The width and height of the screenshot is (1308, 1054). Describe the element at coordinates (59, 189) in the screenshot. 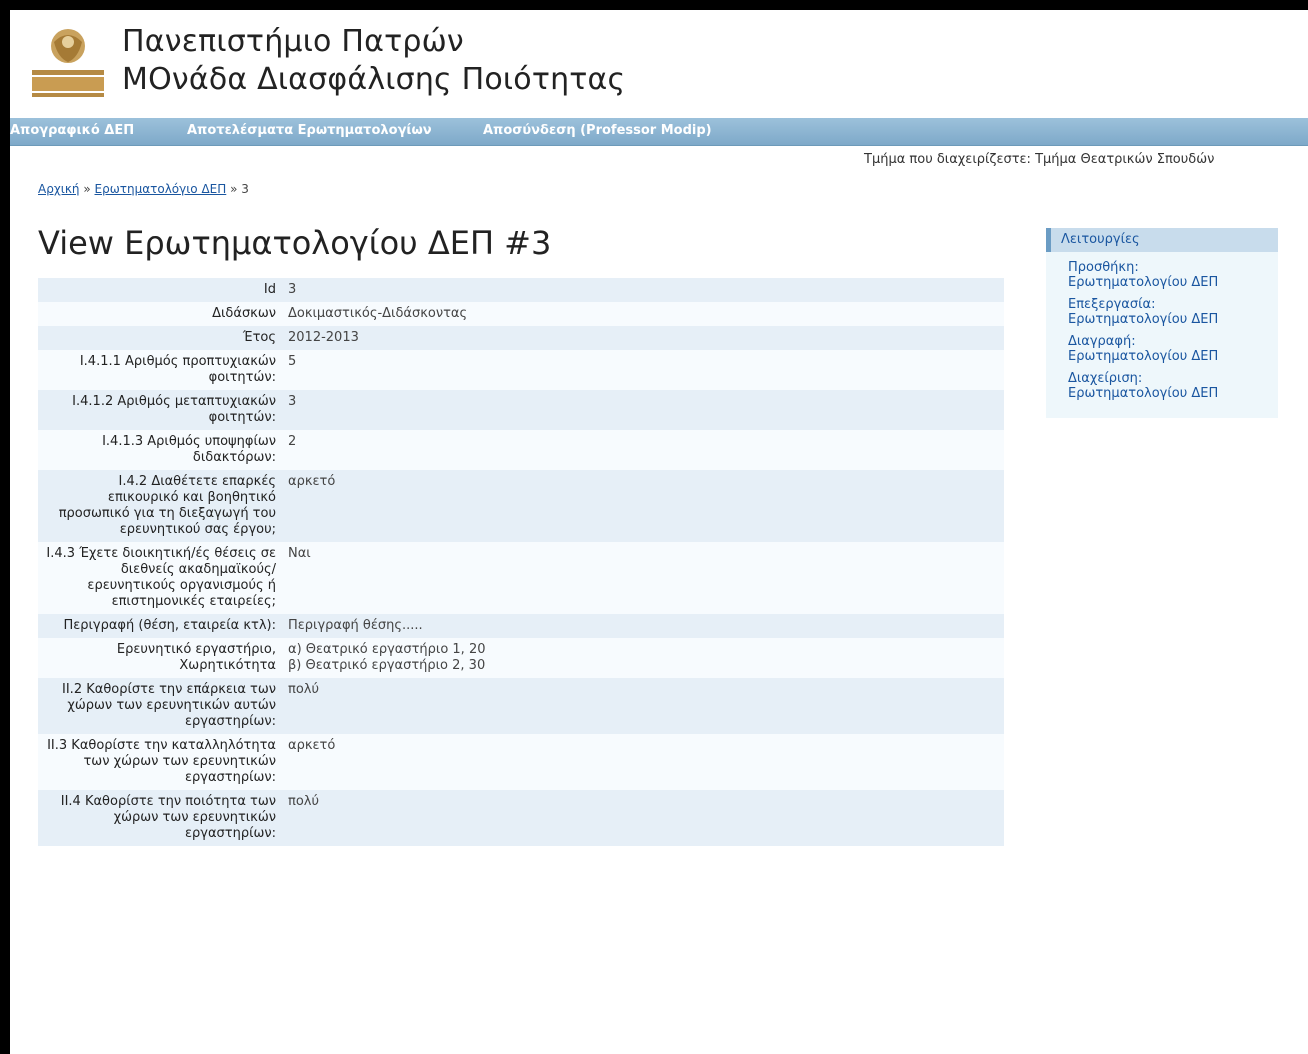

I see `breadcrumb-home: Αρχική` at that location.